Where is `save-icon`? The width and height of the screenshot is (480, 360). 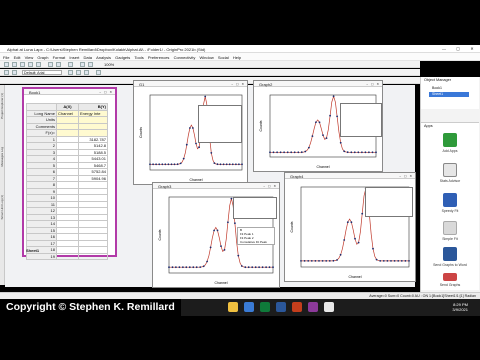 save-icon is located at coordinates (38, 64).